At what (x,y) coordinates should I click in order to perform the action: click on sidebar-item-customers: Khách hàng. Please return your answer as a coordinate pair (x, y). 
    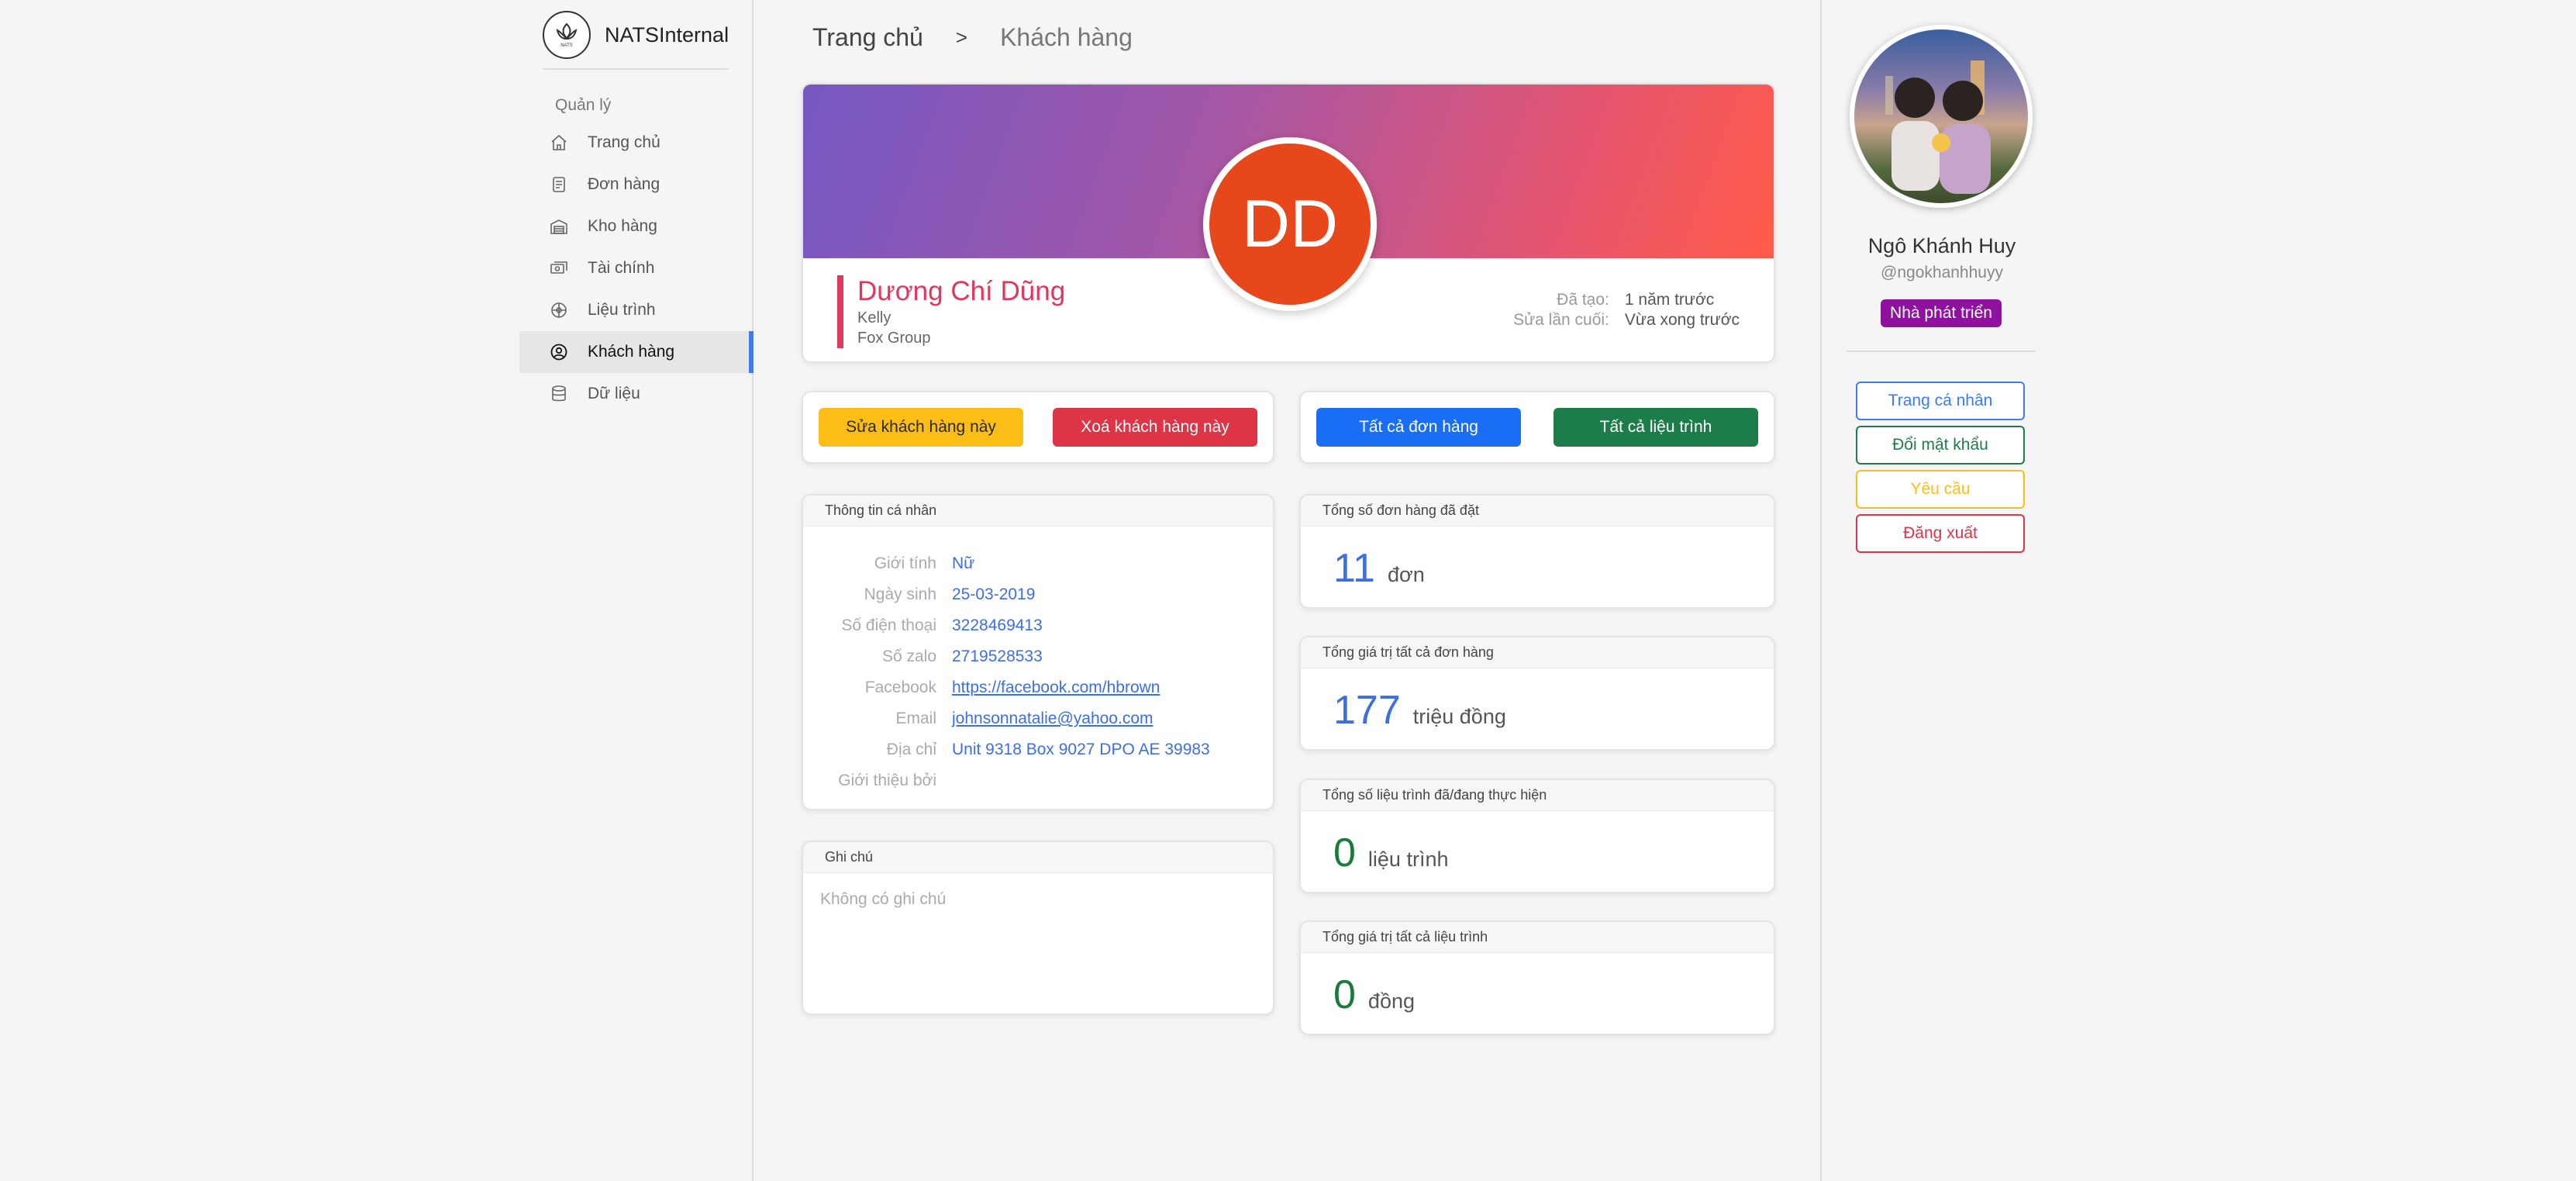
    Looking at the image, I should click on (636, 352).